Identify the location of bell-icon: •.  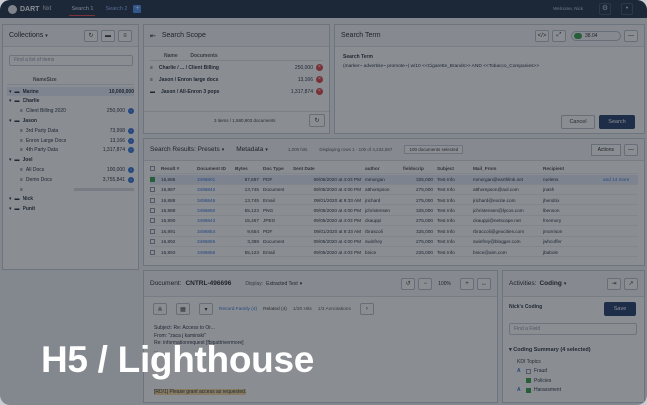
(627, 9).